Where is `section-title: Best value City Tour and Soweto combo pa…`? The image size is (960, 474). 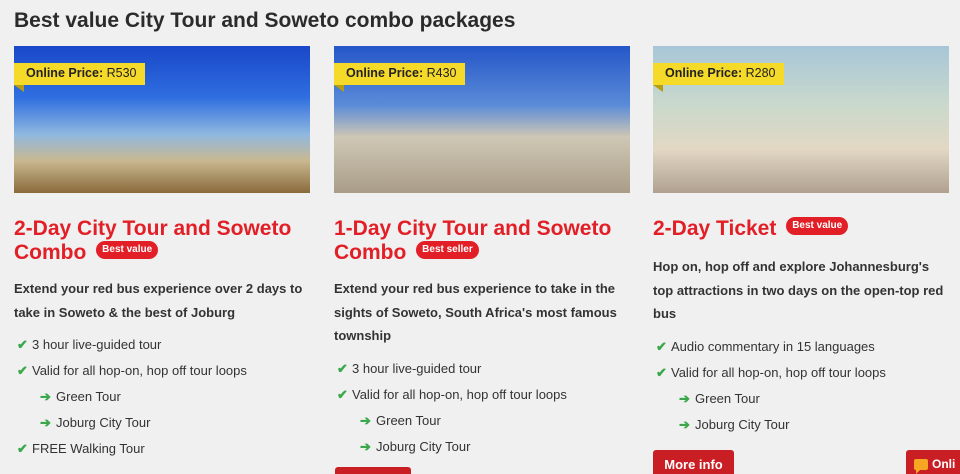
section-title: Best value City Tour and Soweto combo pa… is located at coordinates (265, 20).